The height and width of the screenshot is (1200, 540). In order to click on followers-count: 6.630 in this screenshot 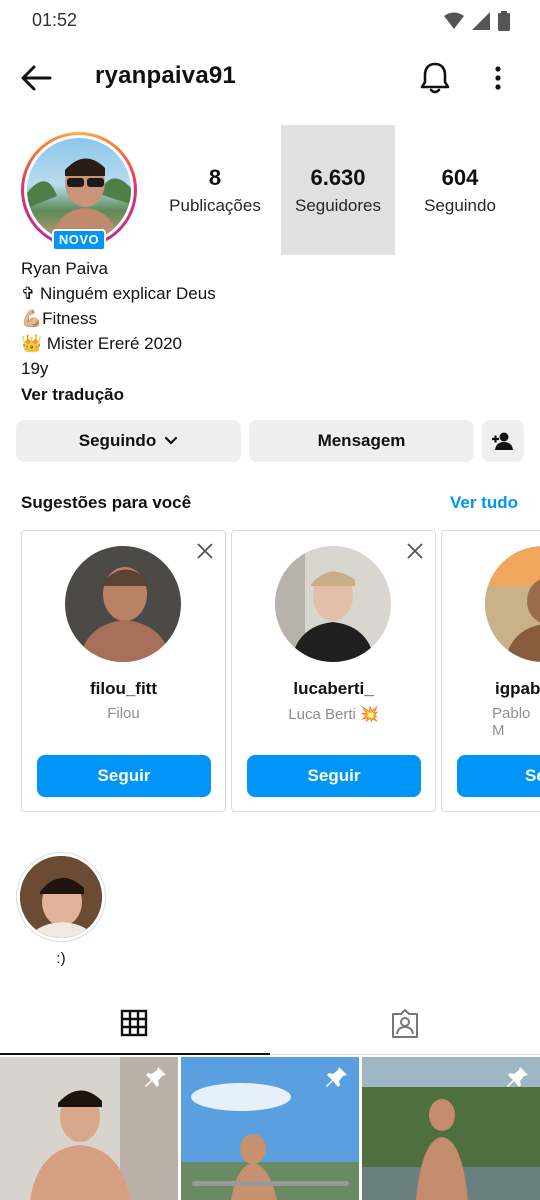, I will do `click(338, 177)`.